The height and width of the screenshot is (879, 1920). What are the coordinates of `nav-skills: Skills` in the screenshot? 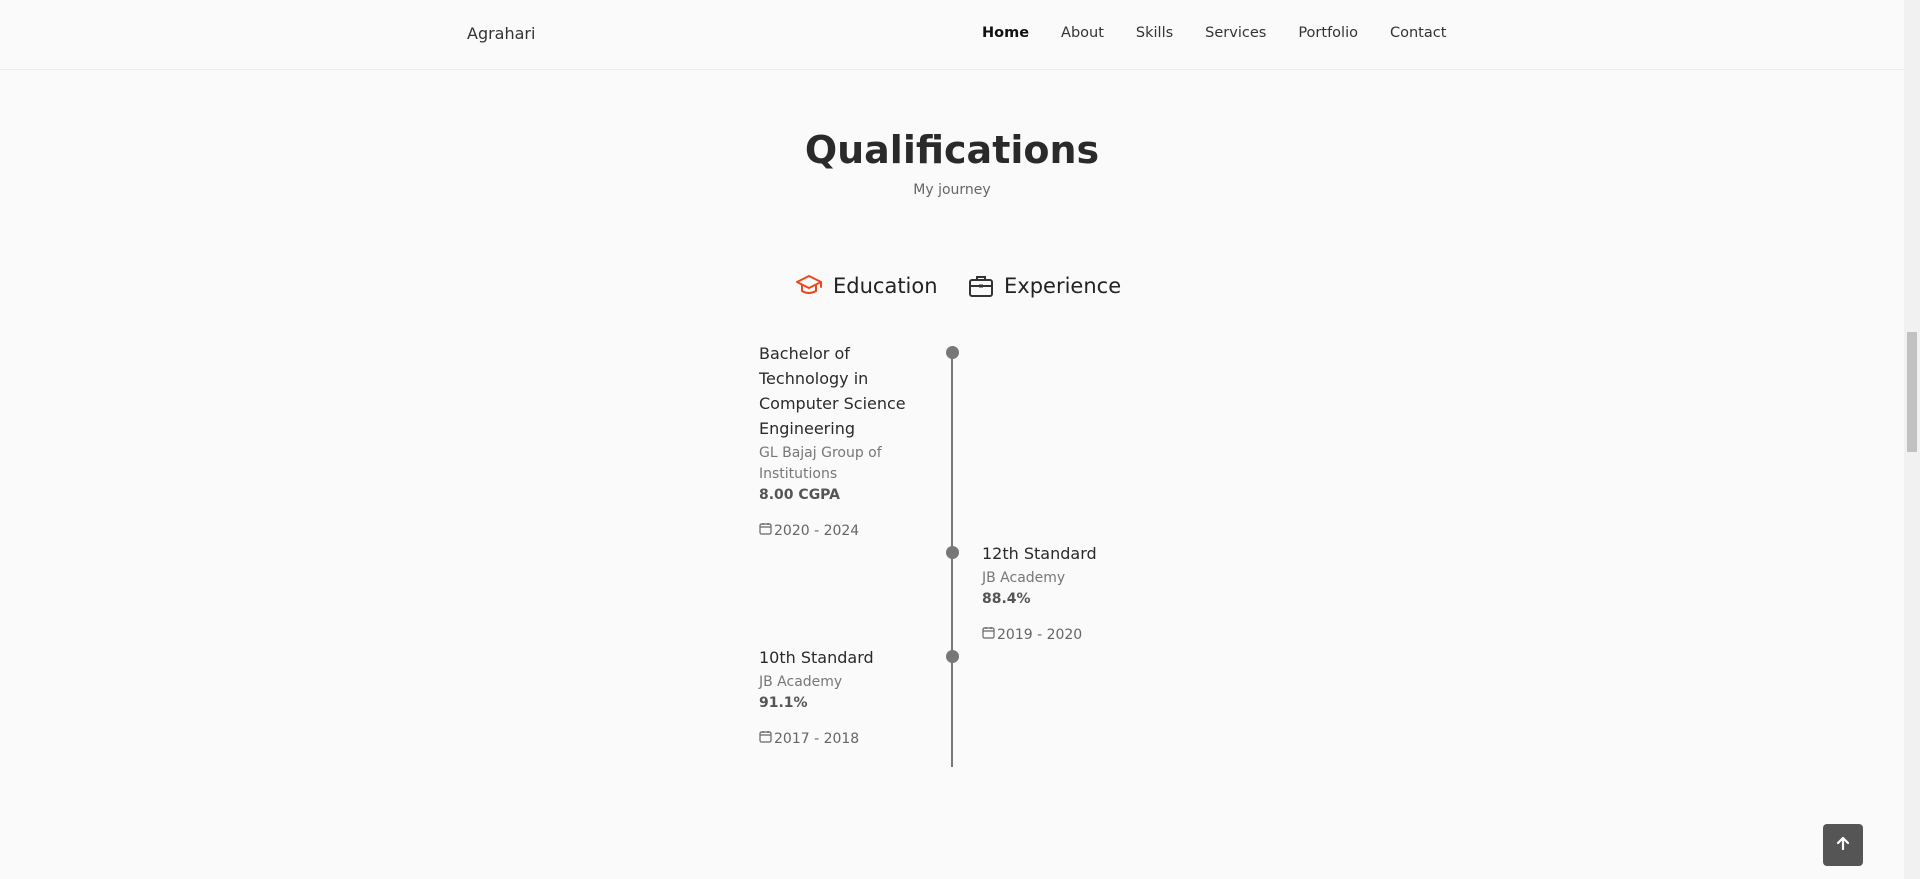 It's located at (1154, 33).